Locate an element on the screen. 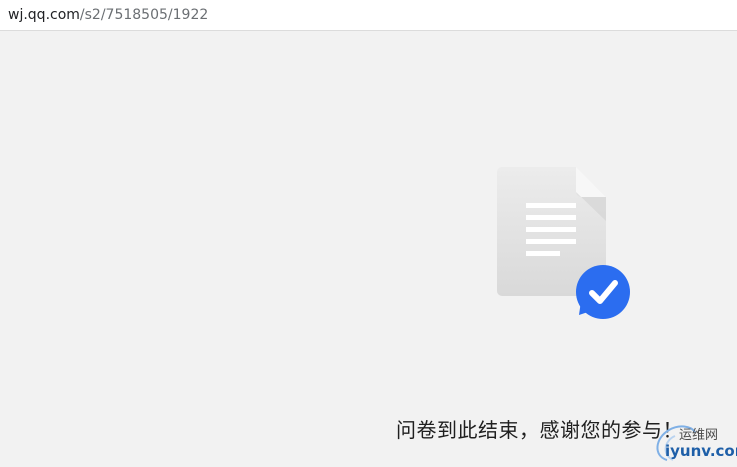  site-watermark: 运维网 iyunv.com is located at coordinates (694, 442).